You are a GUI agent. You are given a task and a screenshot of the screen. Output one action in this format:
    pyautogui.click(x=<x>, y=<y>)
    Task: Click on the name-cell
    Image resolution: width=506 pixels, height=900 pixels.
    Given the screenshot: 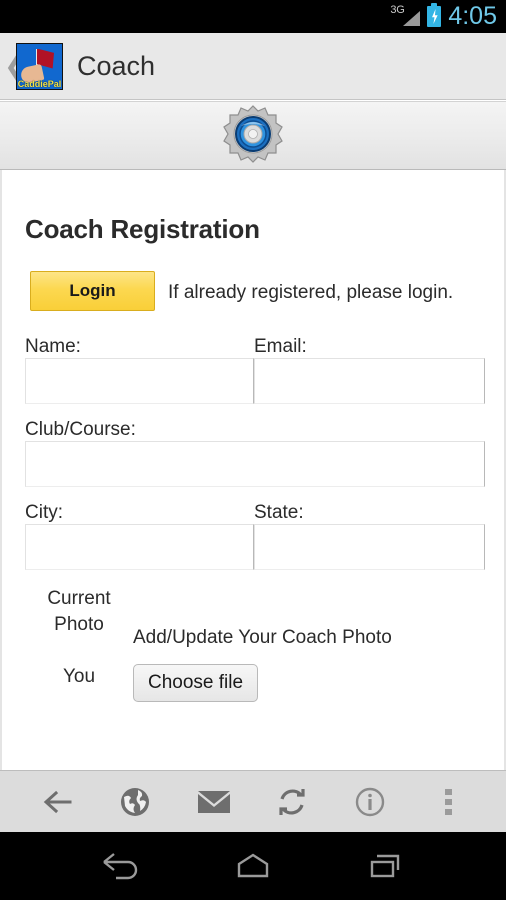 What is the action you would take?
    pyautogui.click(x=139, y=381)
    